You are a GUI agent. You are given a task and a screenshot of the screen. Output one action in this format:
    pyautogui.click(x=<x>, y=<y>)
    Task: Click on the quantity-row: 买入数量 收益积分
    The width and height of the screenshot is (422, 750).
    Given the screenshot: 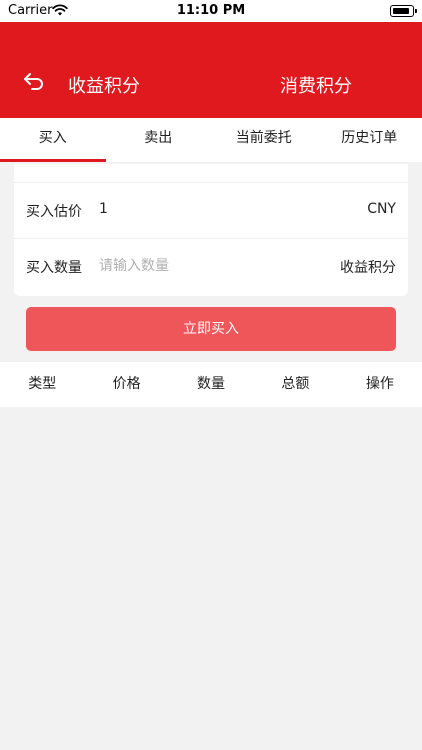 What is the action you would take?
    pyautogui.click(x=211, y=266)
    